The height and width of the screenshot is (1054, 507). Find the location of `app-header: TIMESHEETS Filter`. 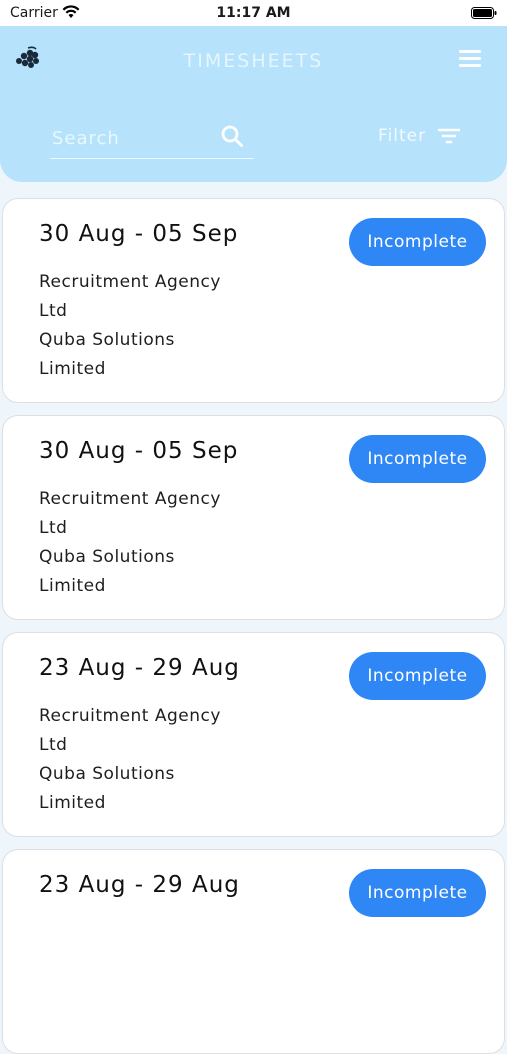

app-header: TIMESHEETS Filter is located at coordinates (253, 104).